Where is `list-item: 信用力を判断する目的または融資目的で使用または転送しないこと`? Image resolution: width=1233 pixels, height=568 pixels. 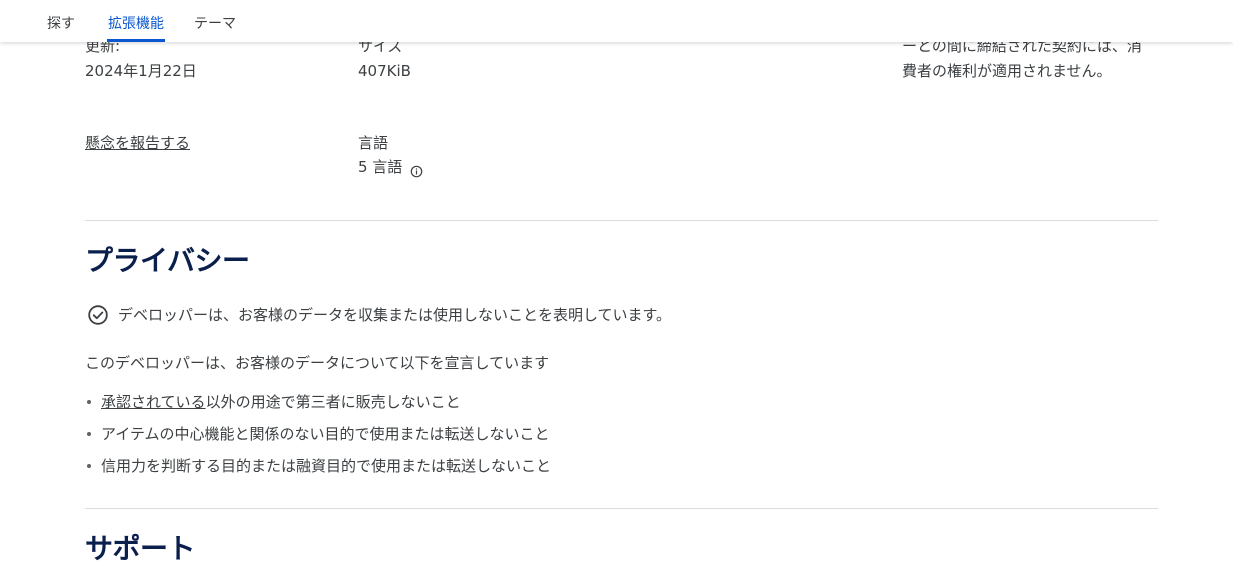 list-item: 信用力を判断する目的または融資目的で使用または転送しないこと is located at coordinates (318, 470).